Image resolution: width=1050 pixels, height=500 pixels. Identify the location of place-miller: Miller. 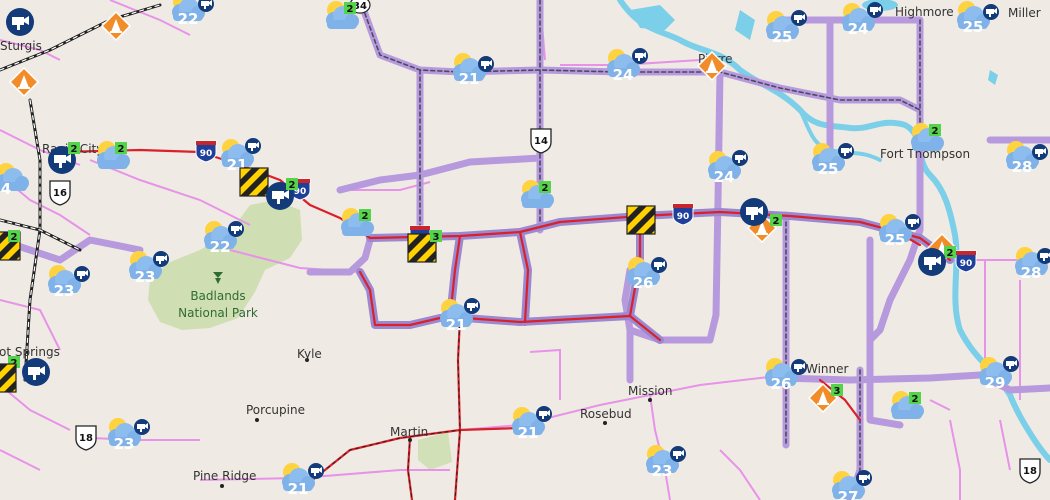
(1024, 13).